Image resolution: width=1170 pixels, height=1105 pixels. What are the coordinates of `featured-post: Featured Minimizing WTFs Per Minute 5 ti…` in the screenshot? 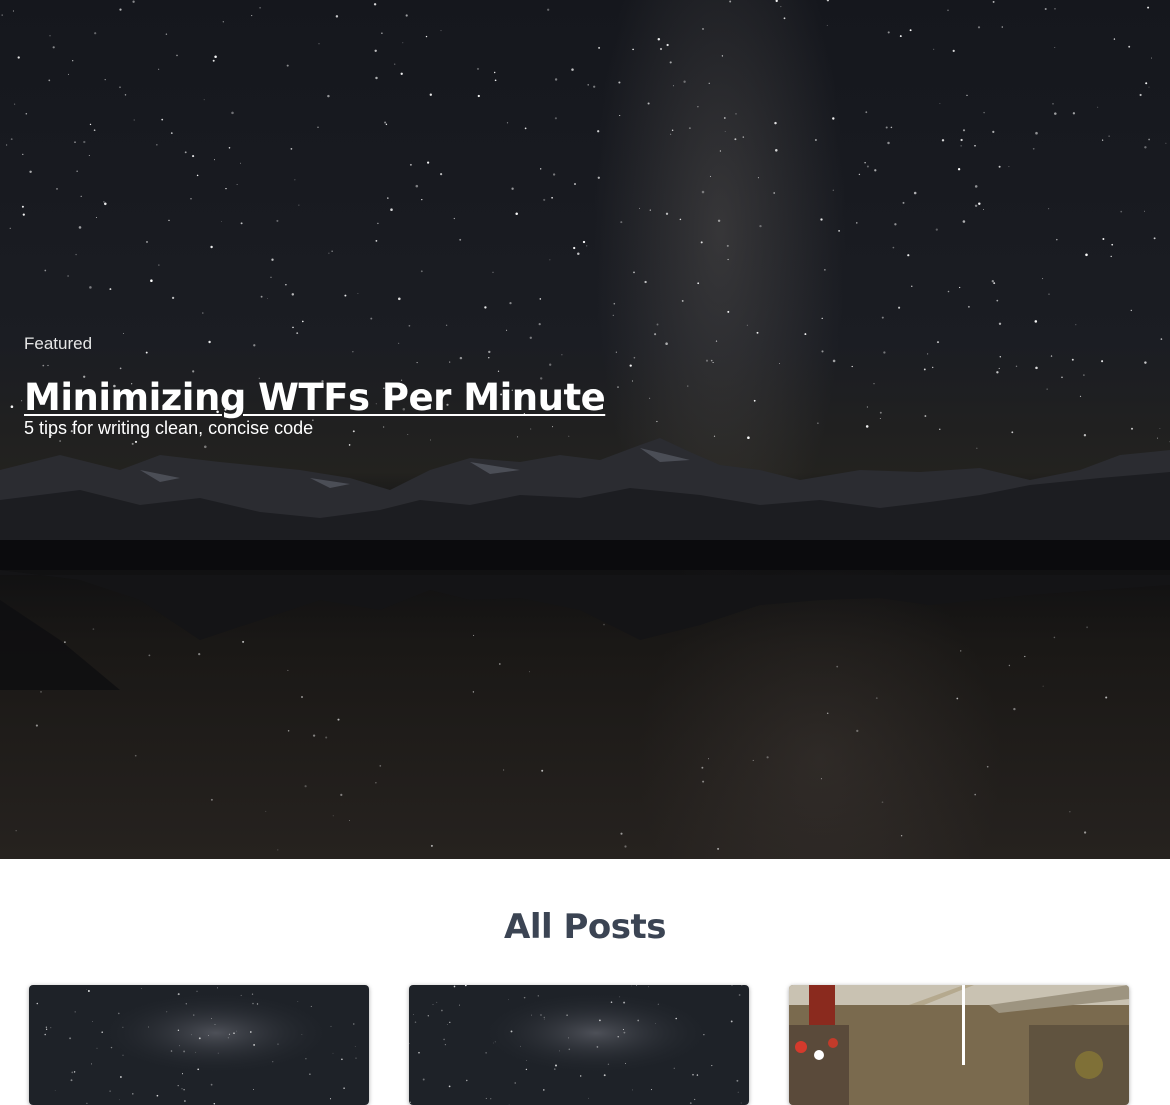 It's located at (315, 386).